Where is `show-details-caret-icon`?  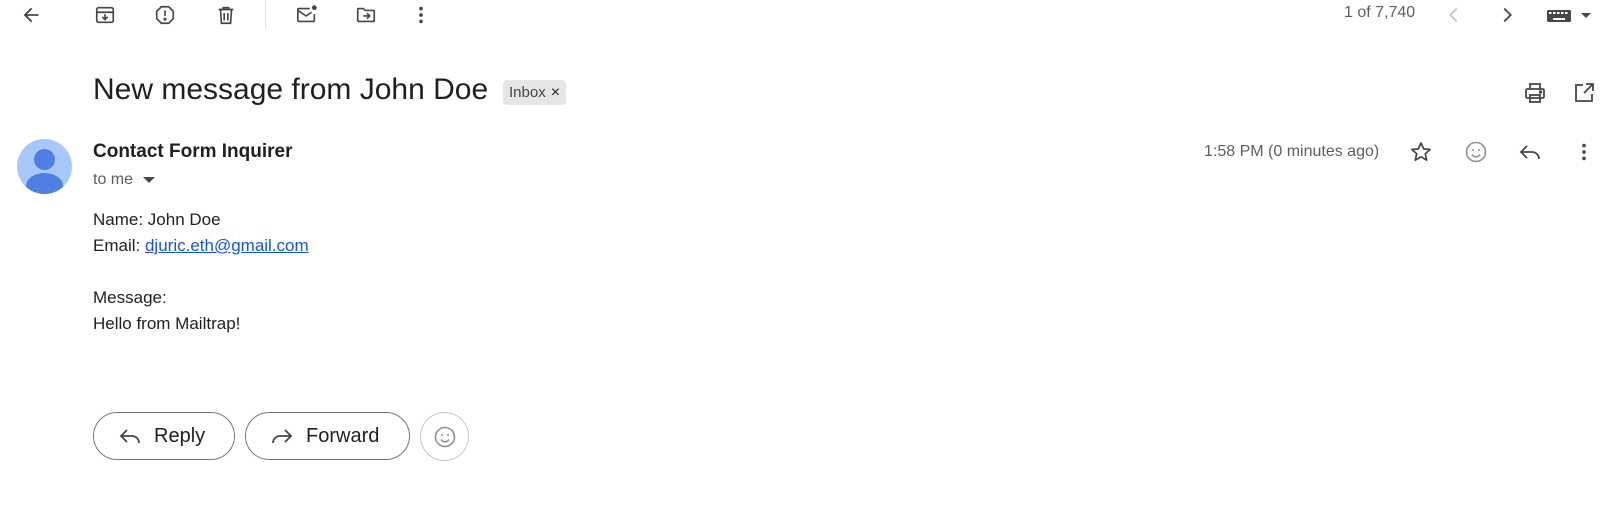 show-details-caret-icon is located at coordinates (149, 180).